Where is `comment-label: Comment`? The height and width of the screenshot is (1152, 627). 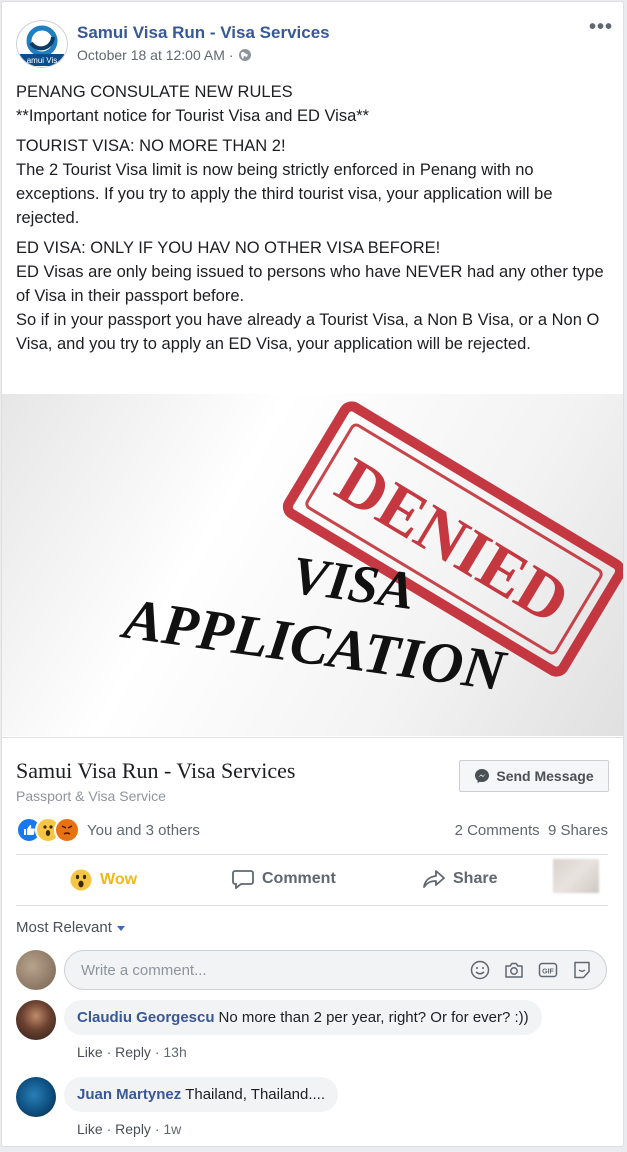
comment-label: Comment is located at coordinates (299, 878).